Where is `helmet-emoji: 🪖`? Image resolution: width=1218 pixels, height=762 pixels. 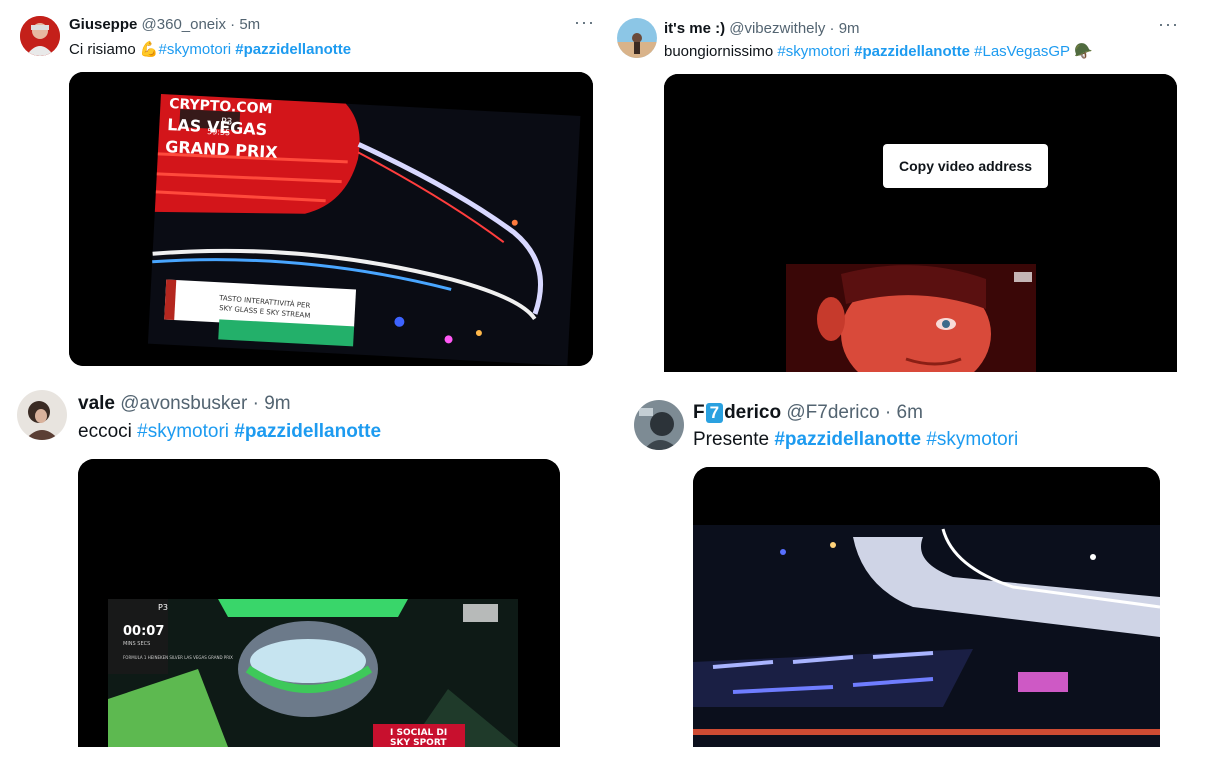
helmet-emoji: 🪖 is located at coordinates (1083, 51).